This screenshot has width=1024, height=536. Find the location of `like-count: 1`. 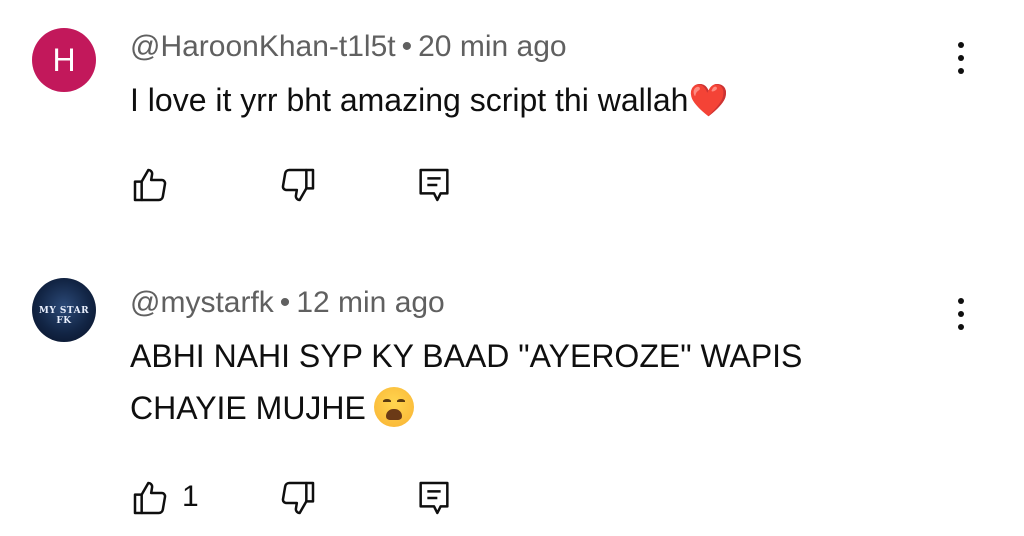

like-count: 1 is located at coordinates (190, 496).